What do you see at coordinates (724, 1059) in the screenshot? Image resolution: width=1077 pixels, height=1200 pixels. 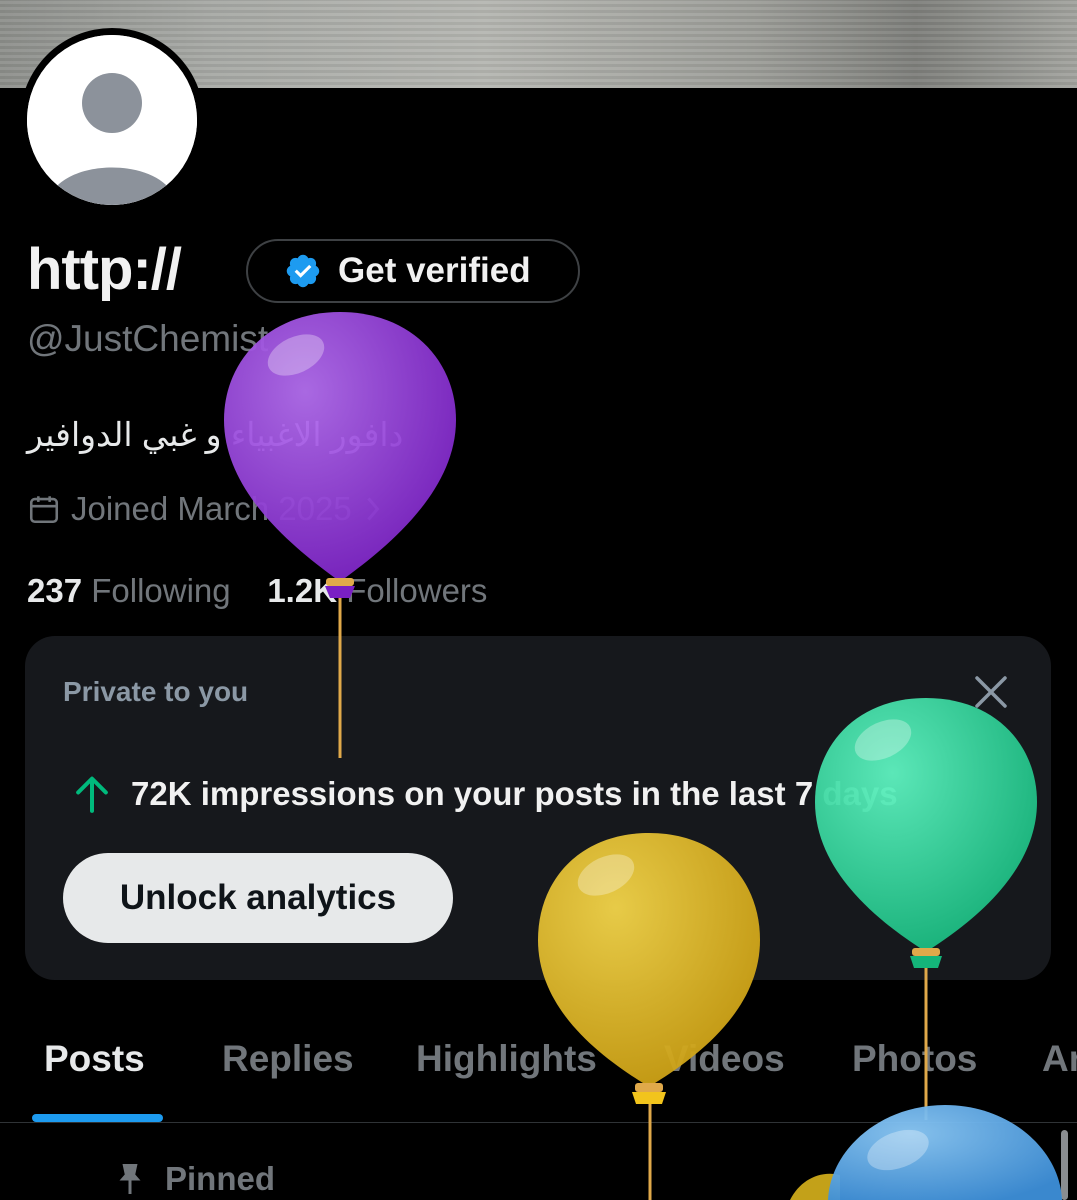 I see `tab-videos: Videos` at bounding box center [724, 1059].